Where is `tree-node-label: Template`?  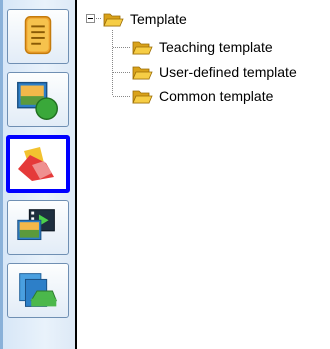
tree-node-label: Template is located at coordinates (158, 19).